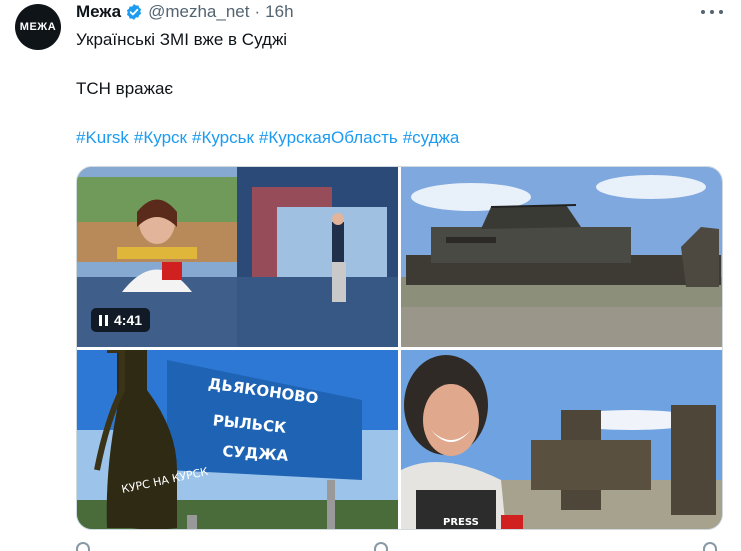 This screenshot has width=741, height=551. What do you see at coordinates (134, 12) in the screenshot?
I see `verified-badge-icon` at bounding box center [134, 12].